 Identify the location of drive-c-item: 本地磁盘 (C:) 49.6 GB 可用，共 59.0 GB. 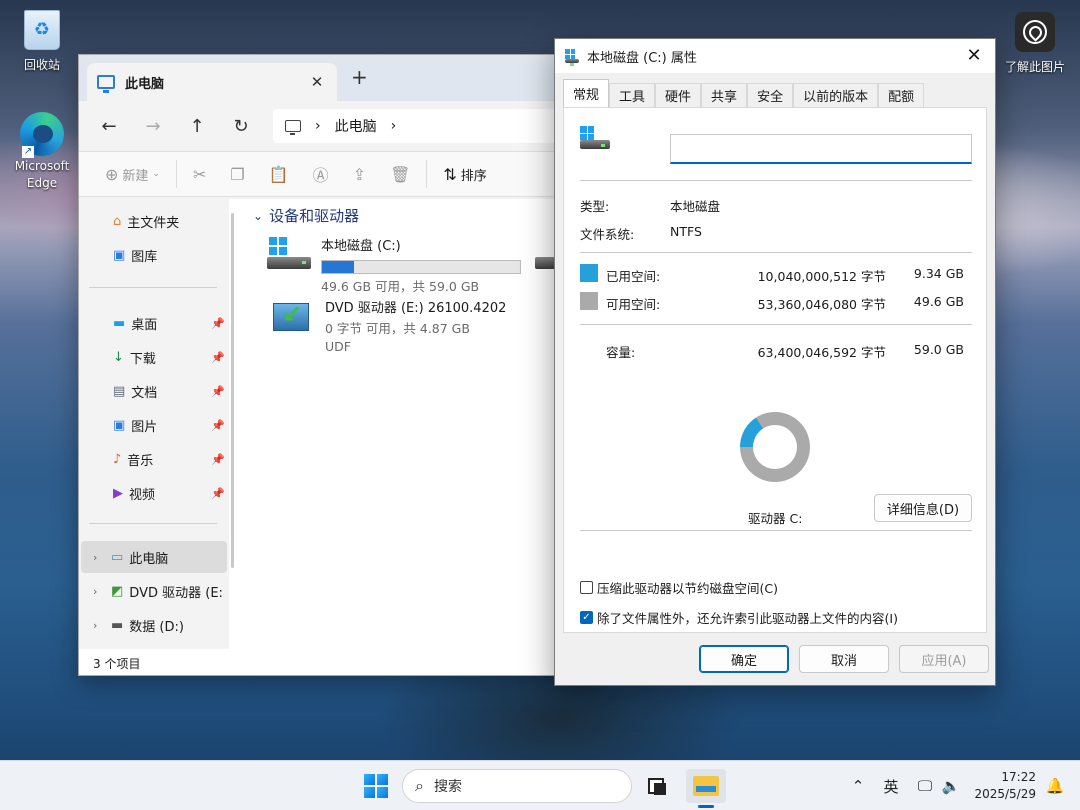
(394, 265).